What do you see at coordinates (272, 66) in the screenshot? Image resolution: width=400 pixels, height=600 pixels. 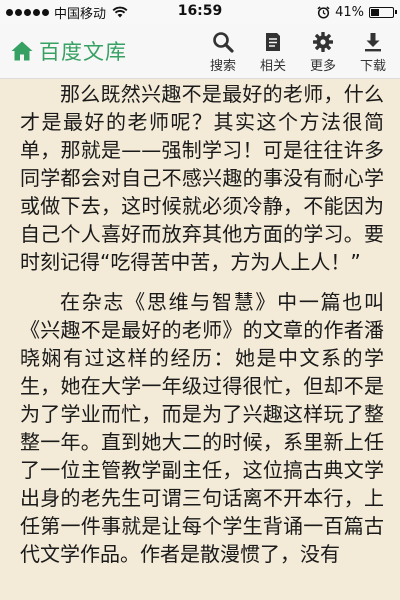 I see `related-button-label: 相关` at bounding box center [272, 66].